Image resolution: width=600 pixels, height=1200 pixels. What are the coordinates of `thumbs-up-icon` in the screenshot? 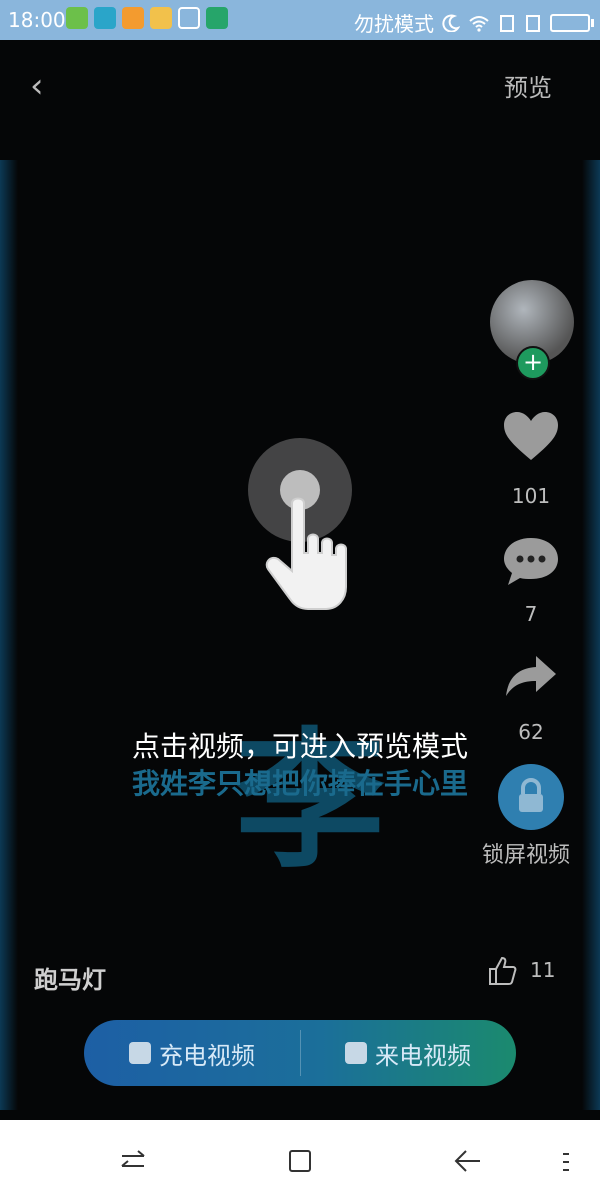 It's located at (502, 971).